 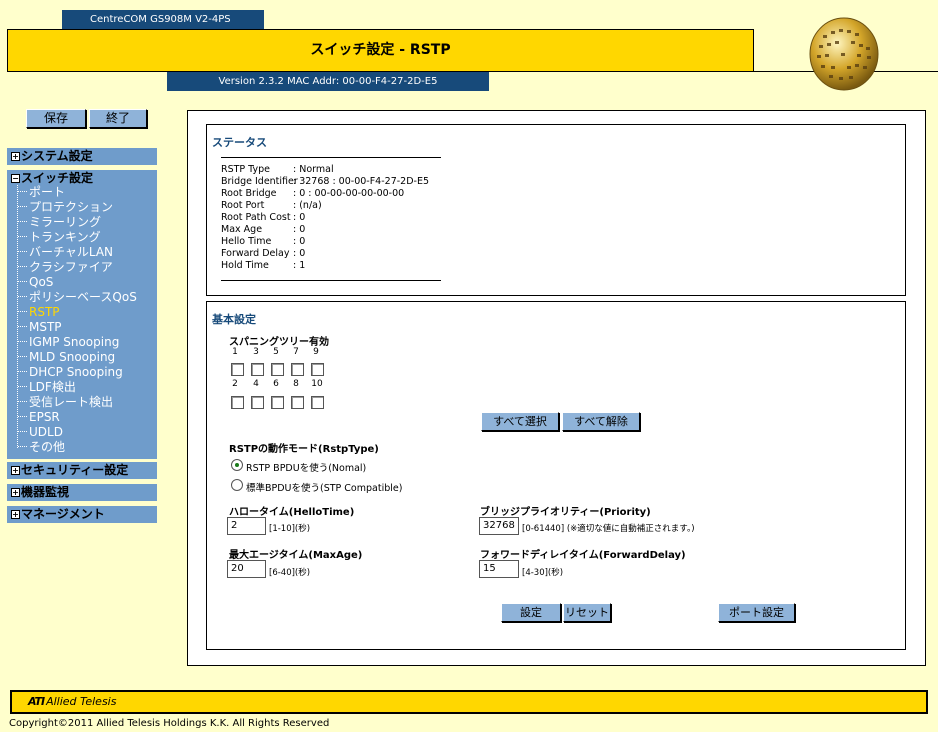 What do you see at coordinates (70, 372) in the screenshot?
I see `menu-item-dhcp-snooping: DHCP Snooping` at bounding box center [70, 372].